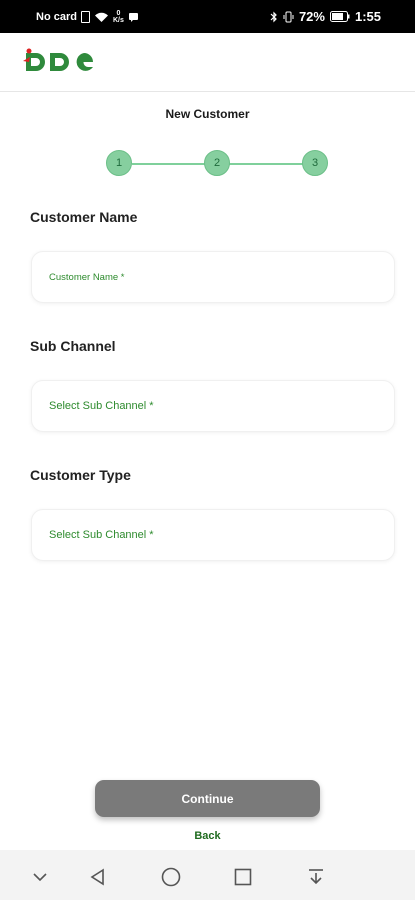 Image resolution: width=415 pixels, height=900 pixels. I want to click on clock: 1:55, so click(367, 16).